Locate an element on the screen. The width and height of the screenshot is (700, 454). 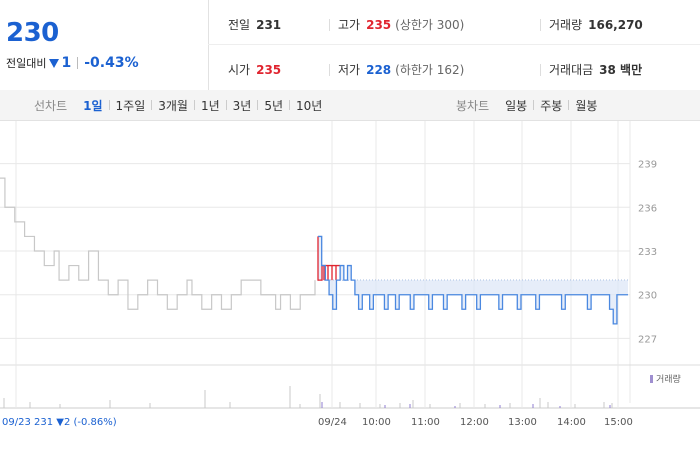
amount-stat: 거래대금 38 백만 is located at coordinates (595, 69).